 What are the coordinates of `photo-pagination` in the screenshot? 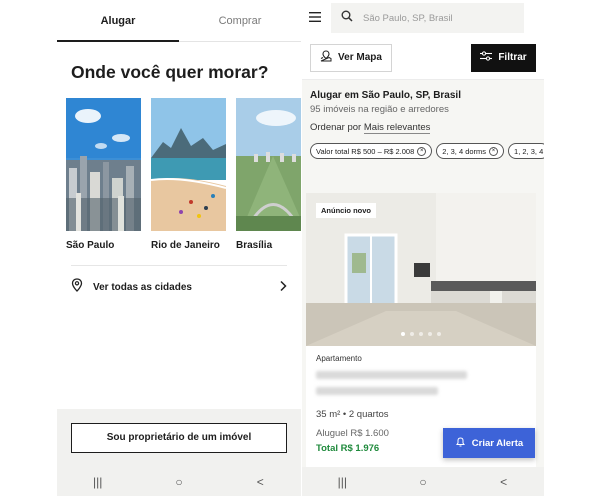 It's located at (421, 334).